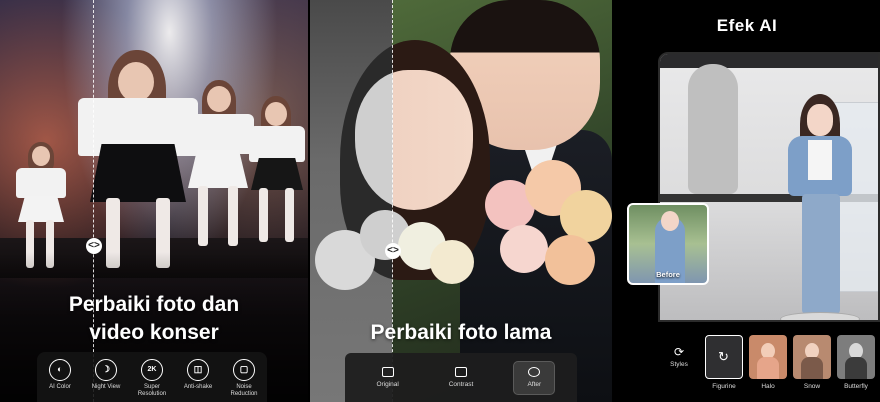 Image resolution: width=880 pixels, height=402 pixels. Describe the element at coordinates (387, 372) in the screenshot. I see `original-icon` at that location.